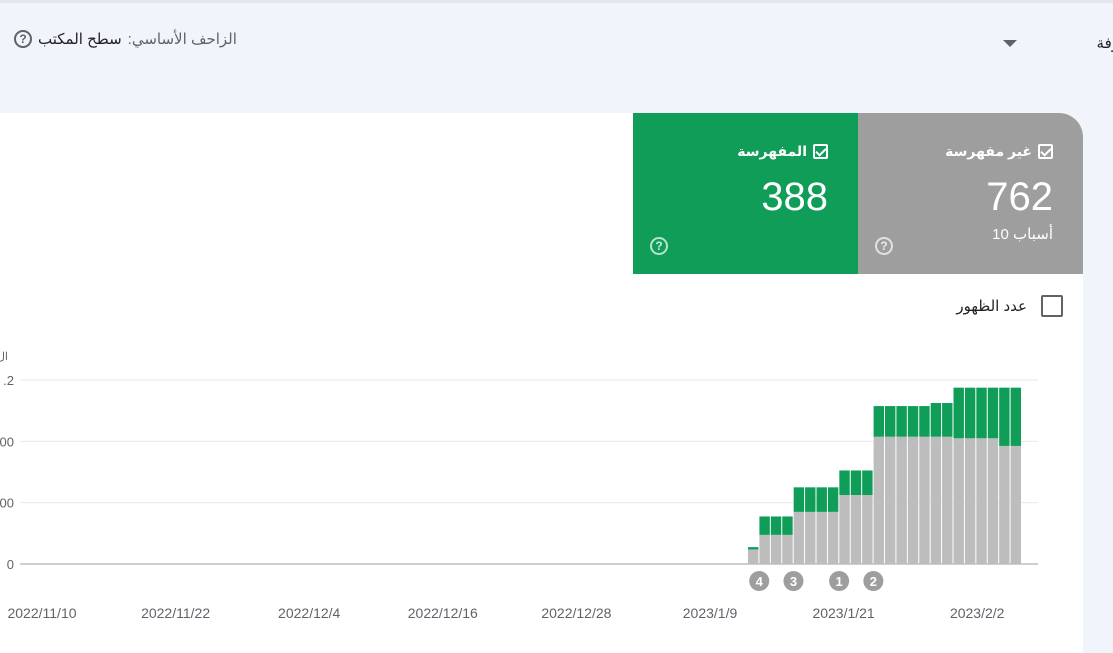  Describe the element at coordinates (772, 151) in the screenshot. I see `indexed-title: المفهرسة` at that location.